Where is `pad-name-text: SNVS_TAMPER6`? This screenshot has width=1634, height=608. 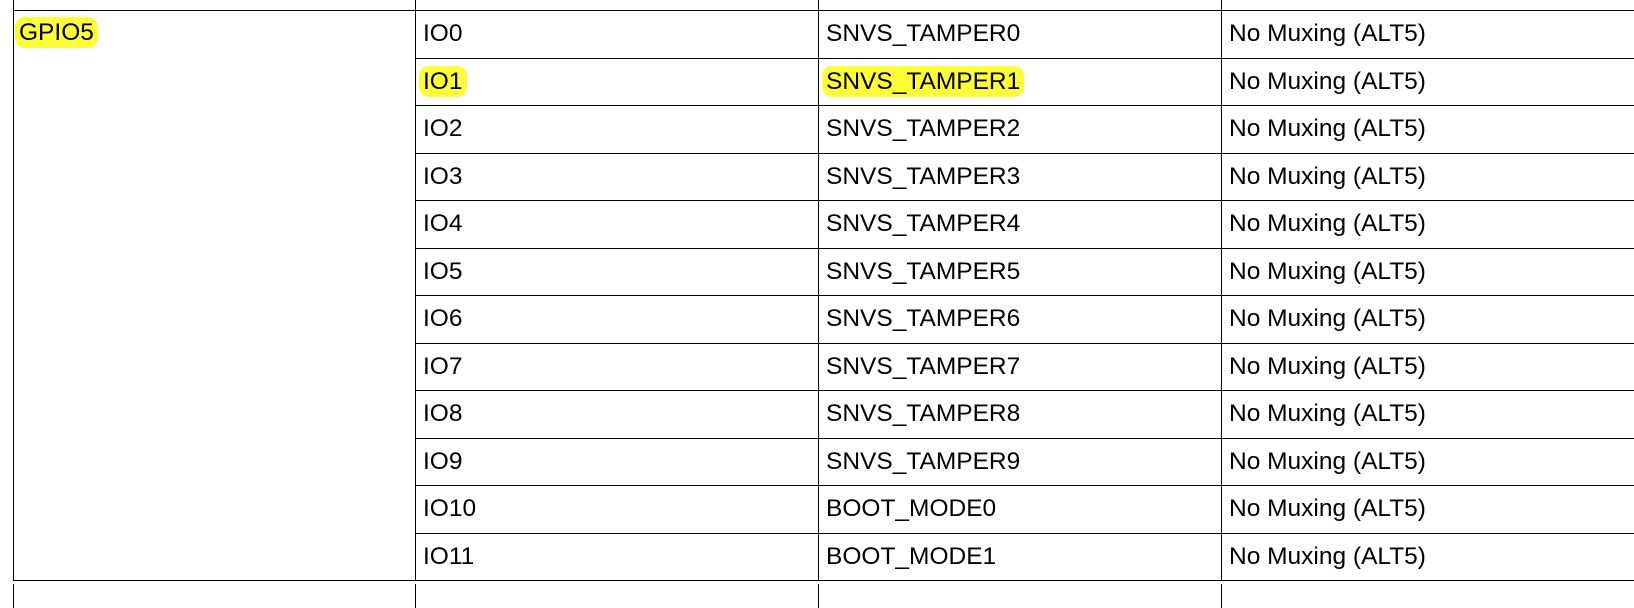
pad-name-text: SNVS_TAMPER6 is located at coordinates (923, 319).